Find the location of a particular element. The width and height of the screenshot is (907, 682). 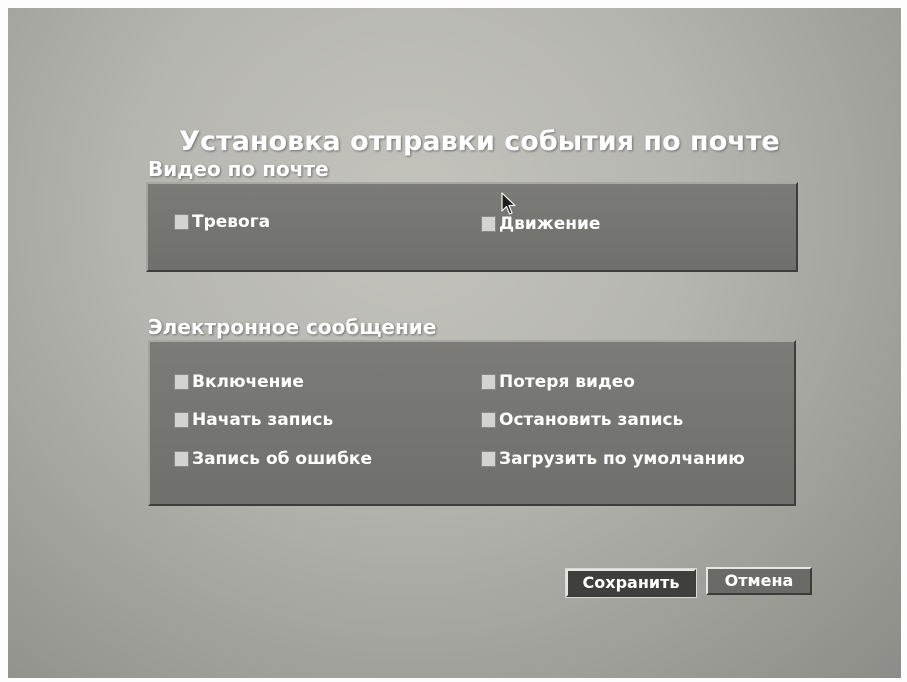

section-label-video-mail: Видео по почте is located at coordinates (238, 169).